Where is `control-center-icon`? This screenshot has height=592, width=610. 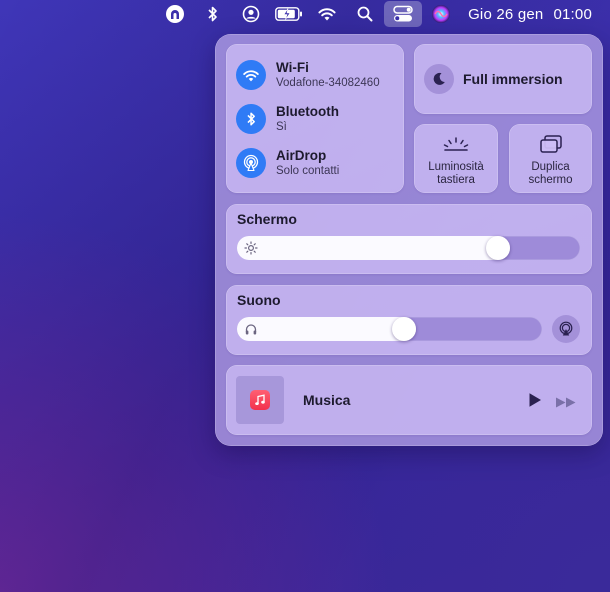 control-center-icon is located at coordinates (403, 14).